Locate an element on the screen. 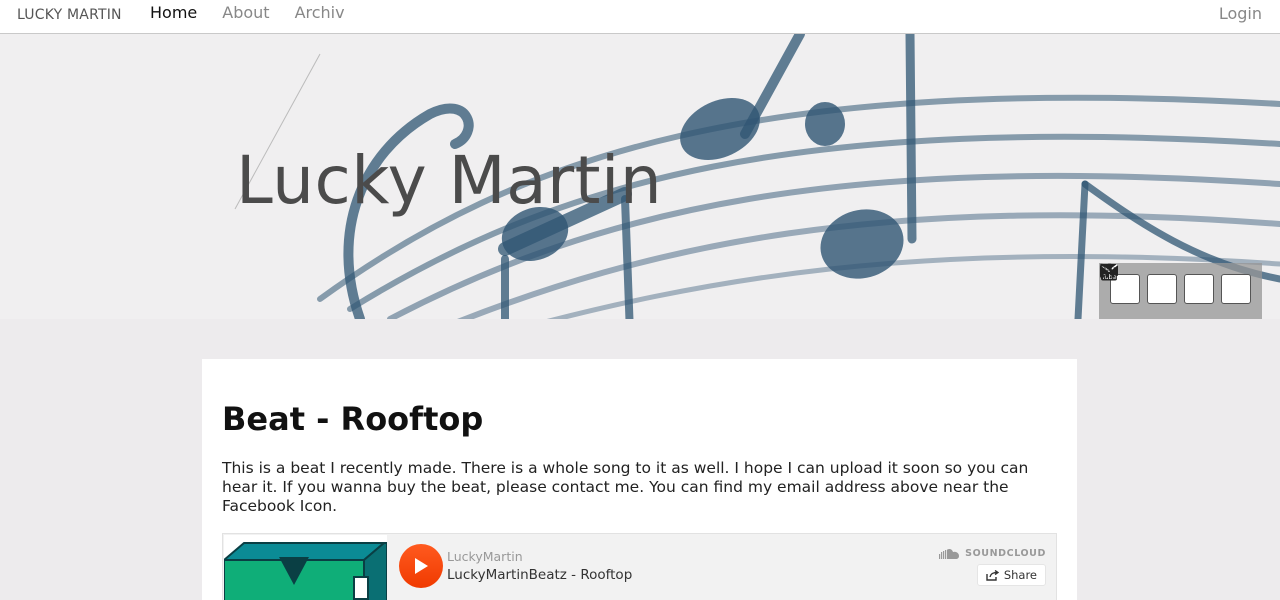 Image resolution: width=1280 pixels, height=600 pixels. artwork-logo-image is located at coordinates (305, 567).